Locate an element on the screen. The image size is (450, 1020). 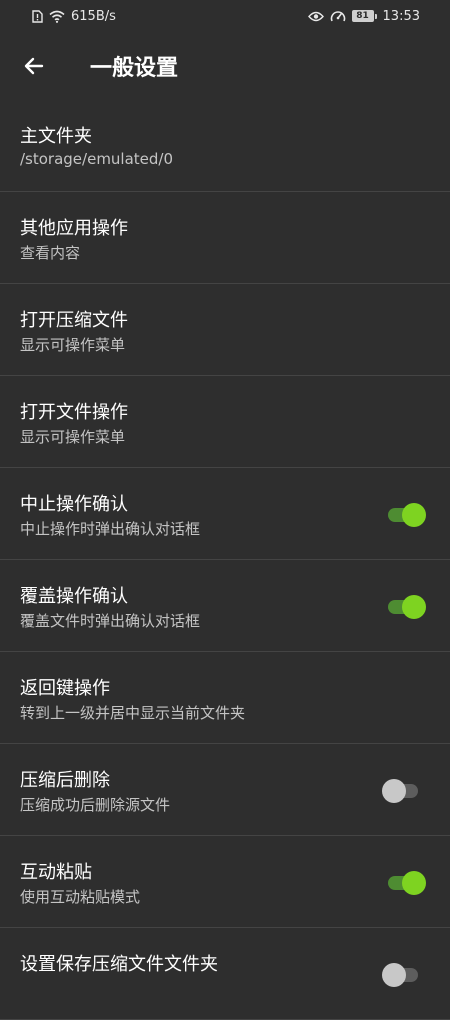
status-left: 615B/s is located at coordinates (74, 16).